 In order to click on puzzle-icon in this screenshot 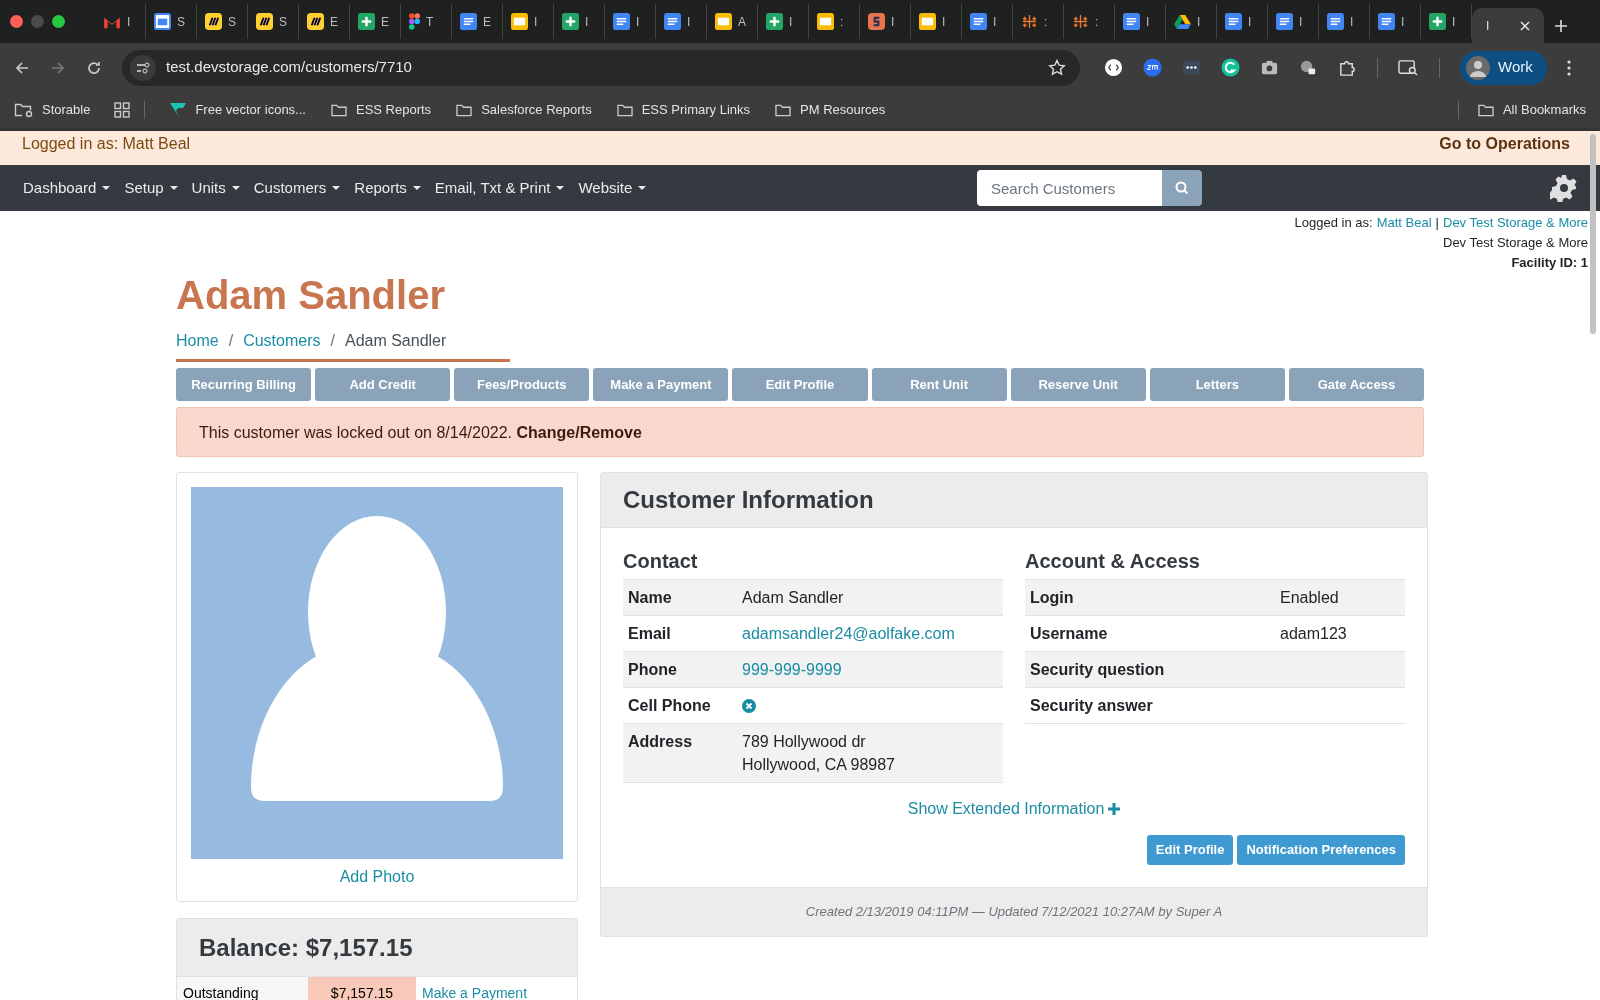, I will do `click(1347, 67)`.